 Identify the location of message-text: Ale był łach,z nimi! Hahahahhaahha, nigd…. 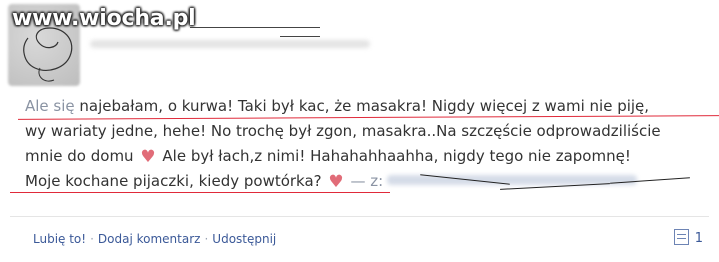
(396, 156).